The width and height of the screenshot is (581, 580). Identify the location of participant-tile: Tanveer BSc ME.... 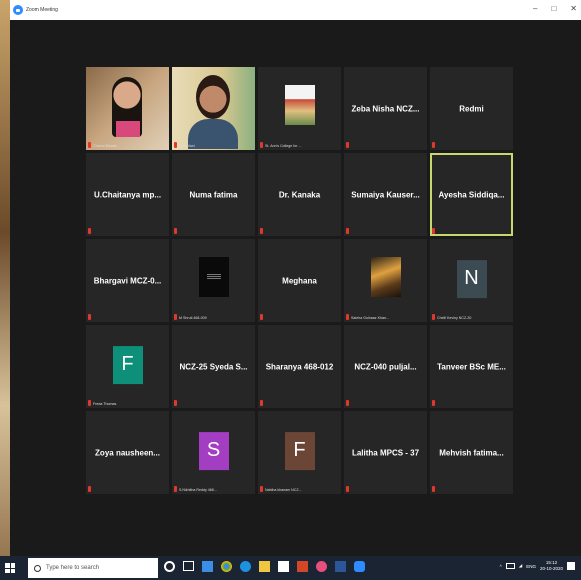
(471, 366).